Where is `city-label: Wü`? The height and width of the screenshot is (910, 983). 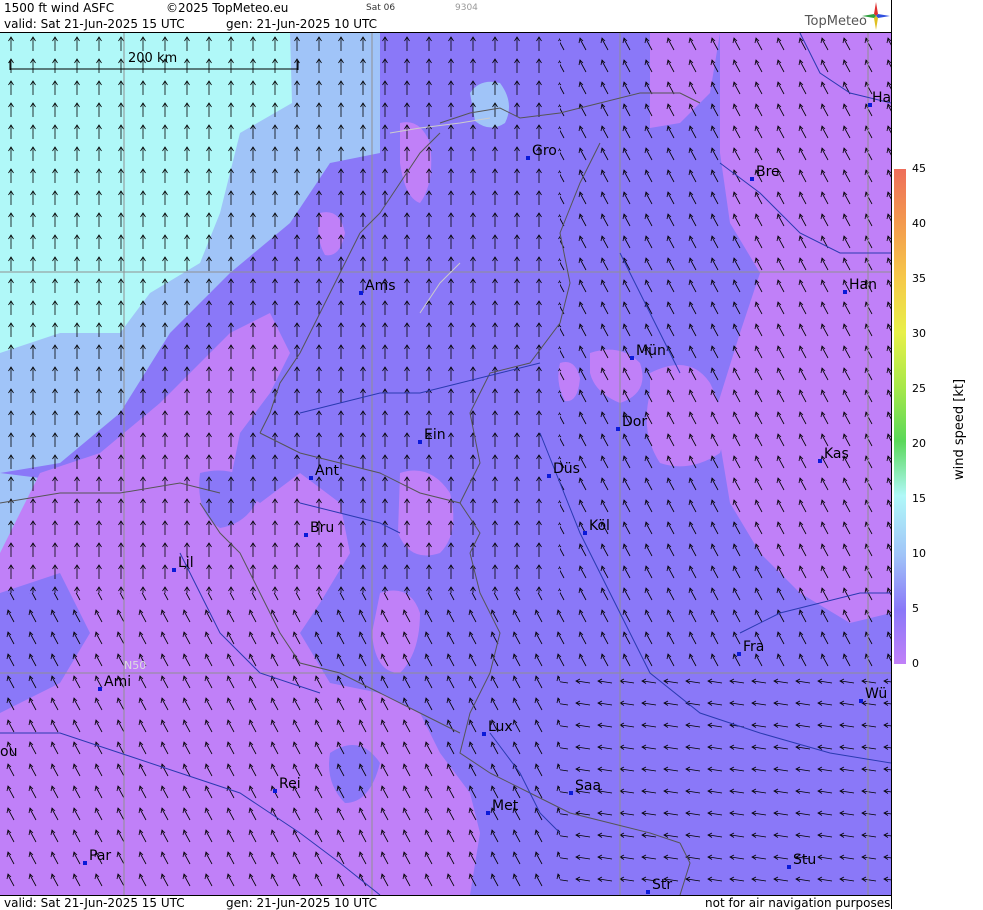
city-label: Wü is located at coordinates (876, 694).